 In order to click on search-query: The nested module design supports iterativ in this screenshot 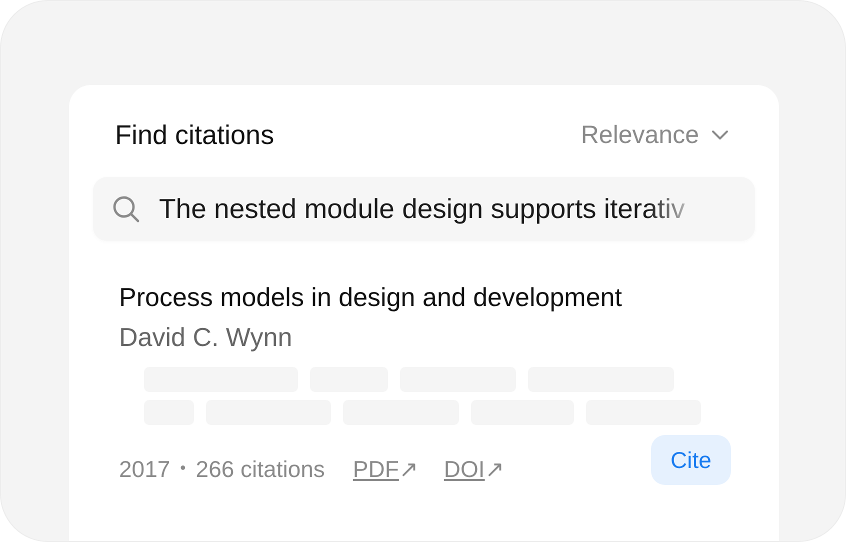, I will do `click(422, 209)`.